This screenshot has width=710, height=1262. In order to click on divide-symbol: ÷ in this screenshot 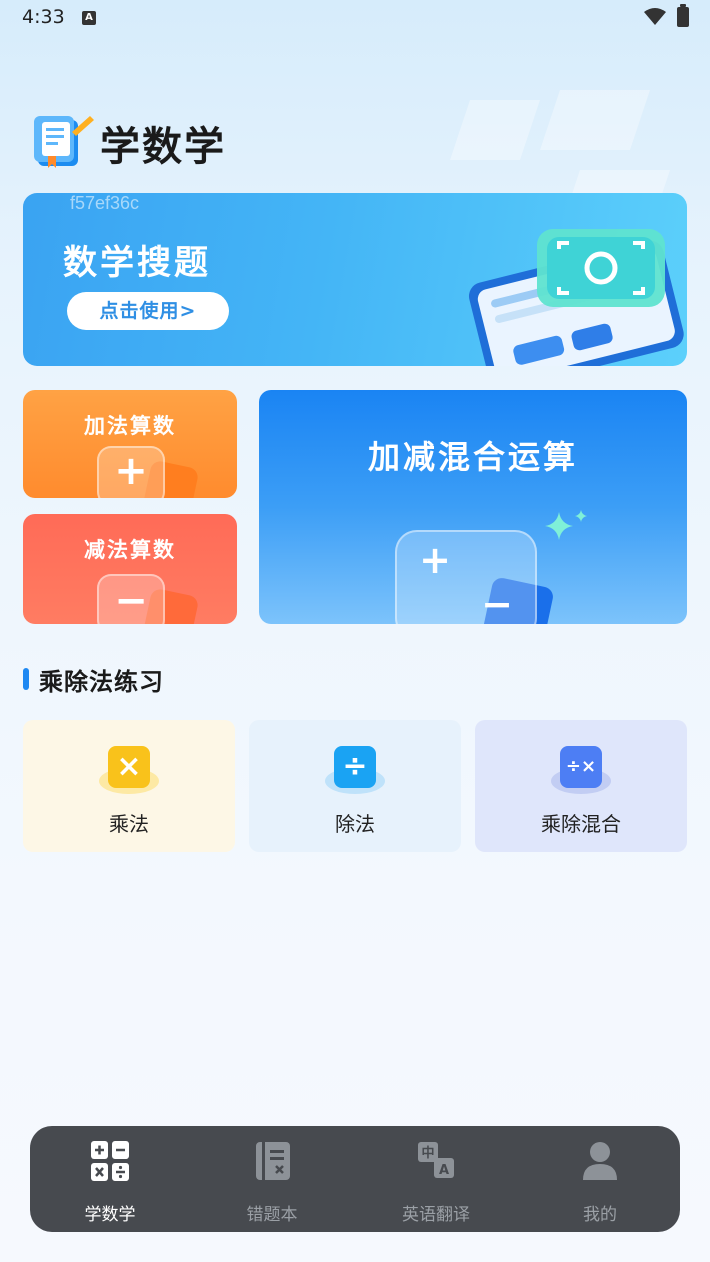, I will do `click(355, 766)`.